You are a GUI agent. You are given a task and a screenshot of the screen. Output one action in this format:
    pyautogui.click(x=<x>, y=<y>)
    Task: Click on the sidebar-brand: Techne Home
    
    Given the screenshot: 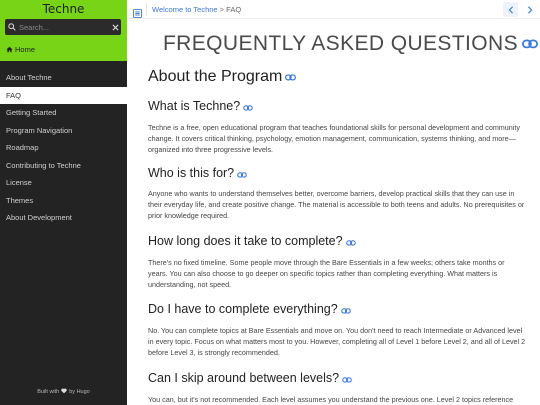 What is the action you would take?
    pyautogui.click(x=63, y=30)
    